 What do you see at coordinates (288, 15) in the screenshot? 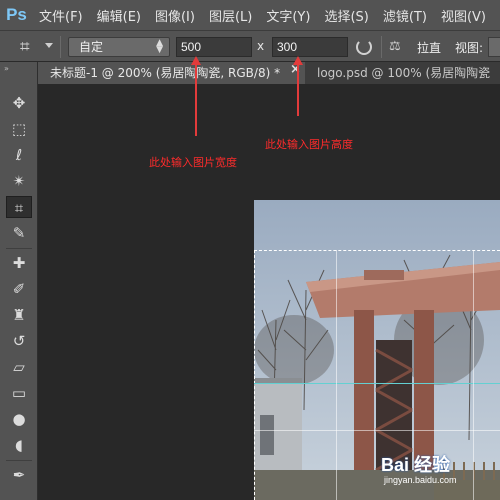
I see `menu-type: 文字(Y)` at bounding box center [288, 15].